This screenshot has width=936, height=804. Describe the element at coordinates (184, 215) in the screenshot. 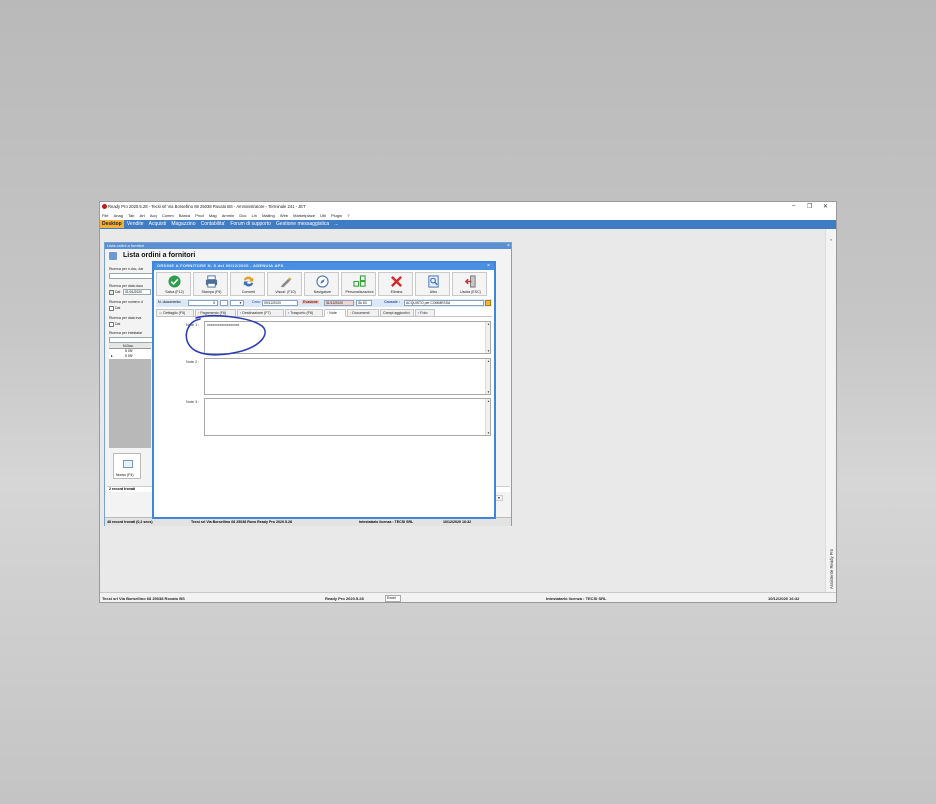

I see `menu-banca: Banca` at that location.